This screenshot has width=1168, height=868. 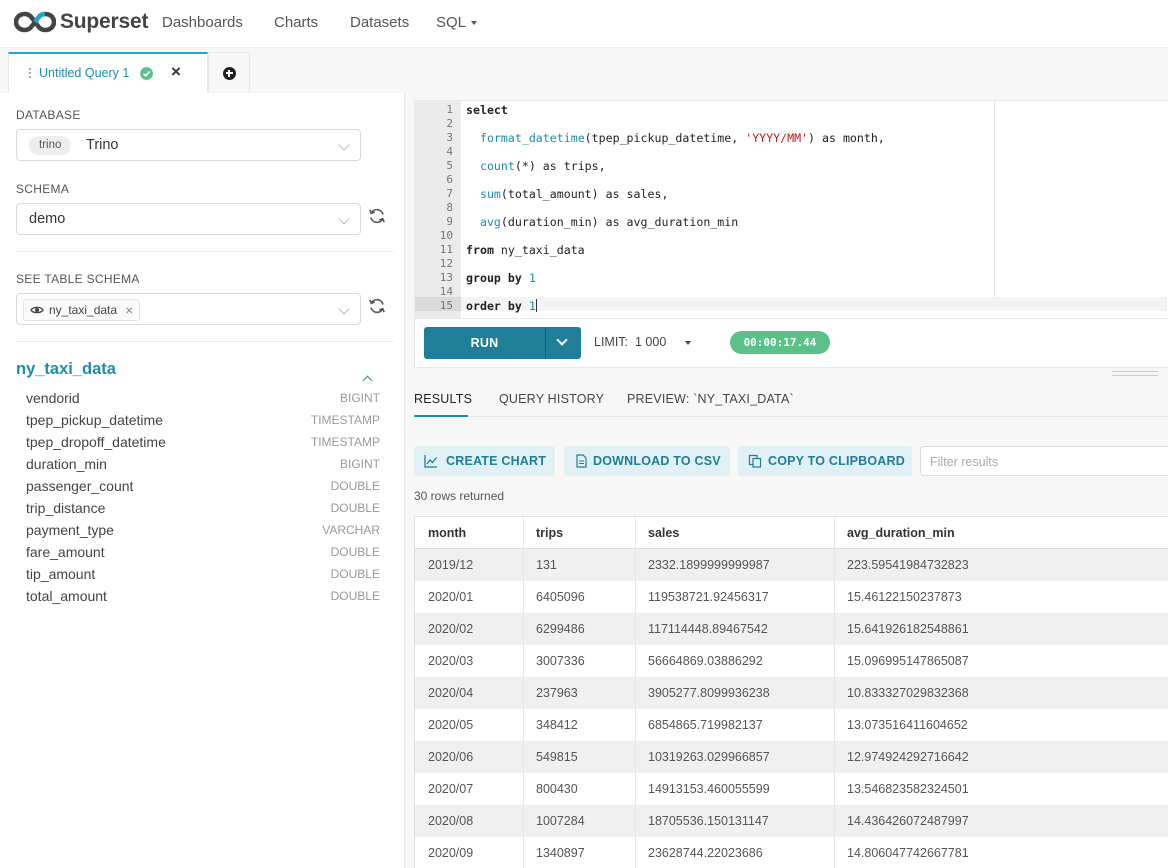 I want to click on refresh-schema-icon, so click(x=377, y=216).